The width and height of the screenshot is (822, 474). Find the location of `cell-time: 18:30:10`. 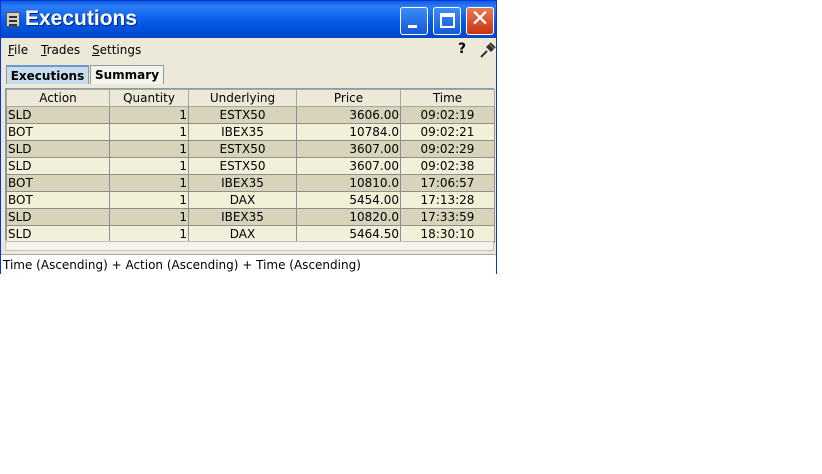

cell-time: 18:30:10 is located at coordinates (447, 234).